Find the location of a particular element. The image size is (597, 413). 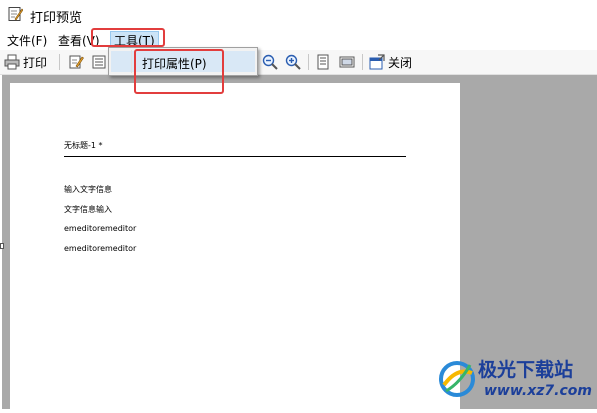

watermark: 极光下载站 www.xz7.com is located at coordinates (515, 379).